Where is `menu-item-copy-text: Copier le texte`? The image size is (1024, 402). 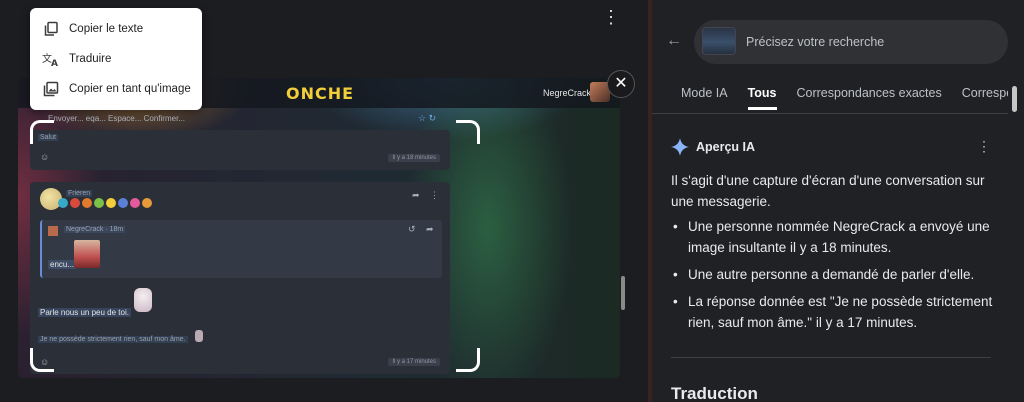 menu-item-copy-text: Copier le texte is located at coordinates (116, 29).